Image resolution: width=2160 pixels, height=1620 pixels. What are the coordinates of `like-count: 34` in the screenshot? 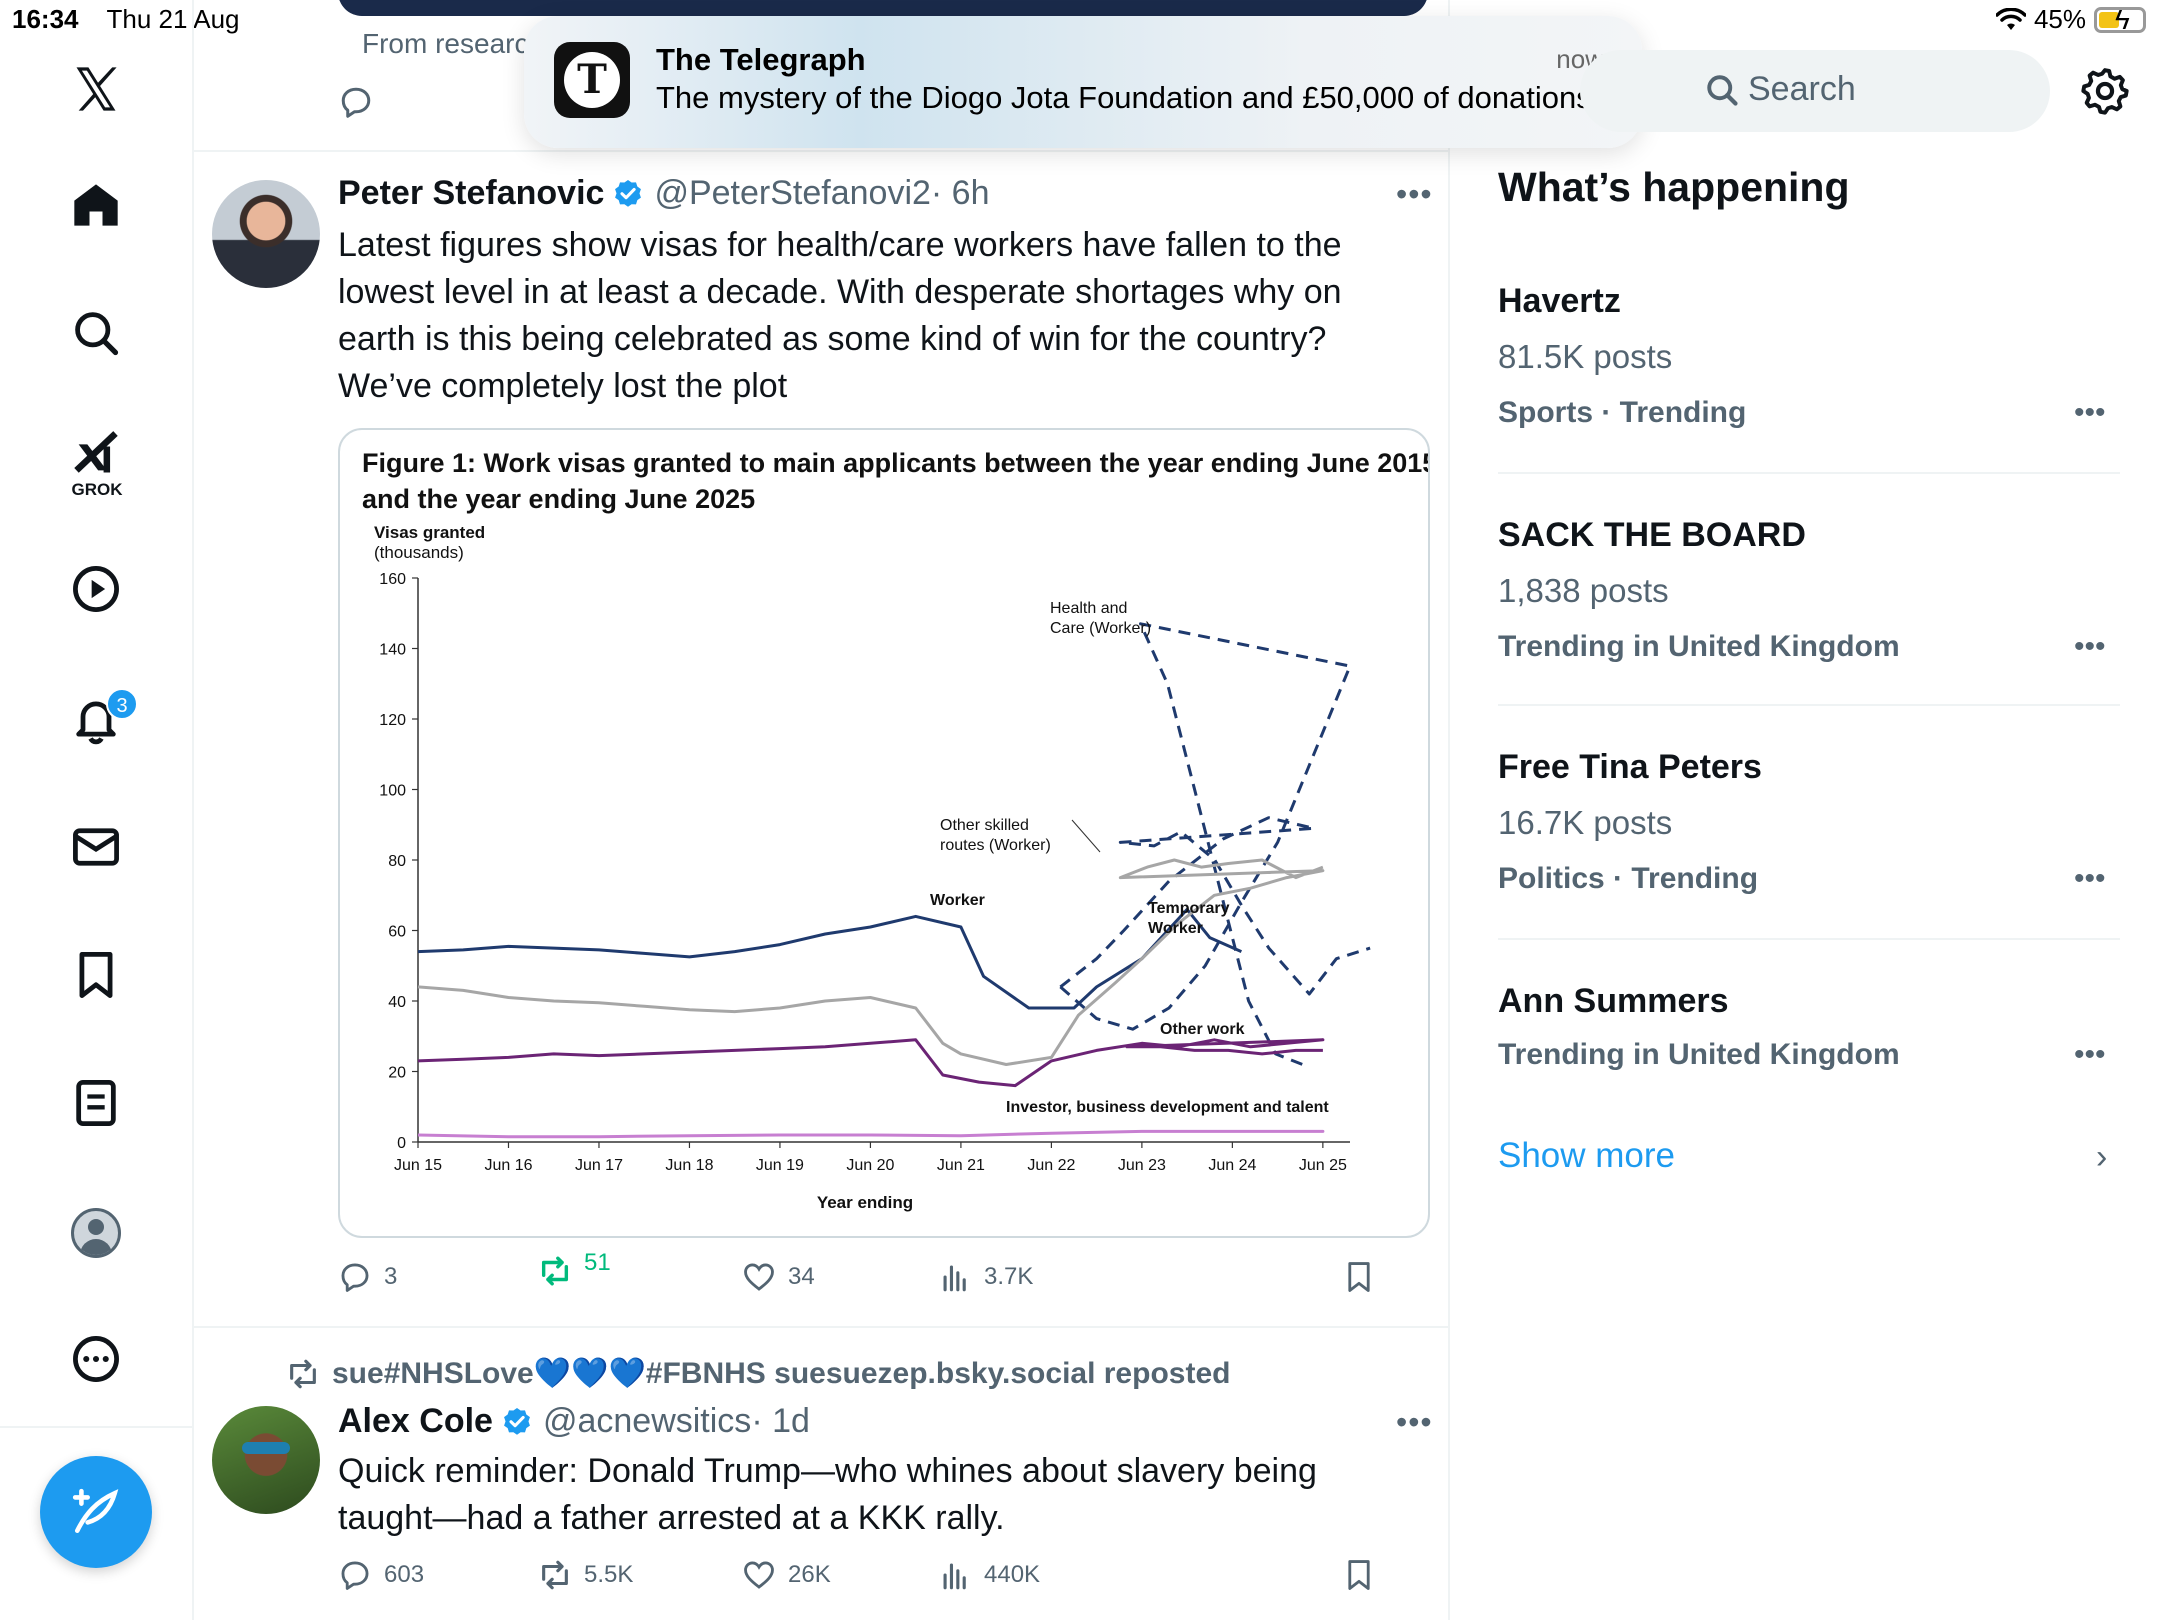 It's located at (801, 1276).